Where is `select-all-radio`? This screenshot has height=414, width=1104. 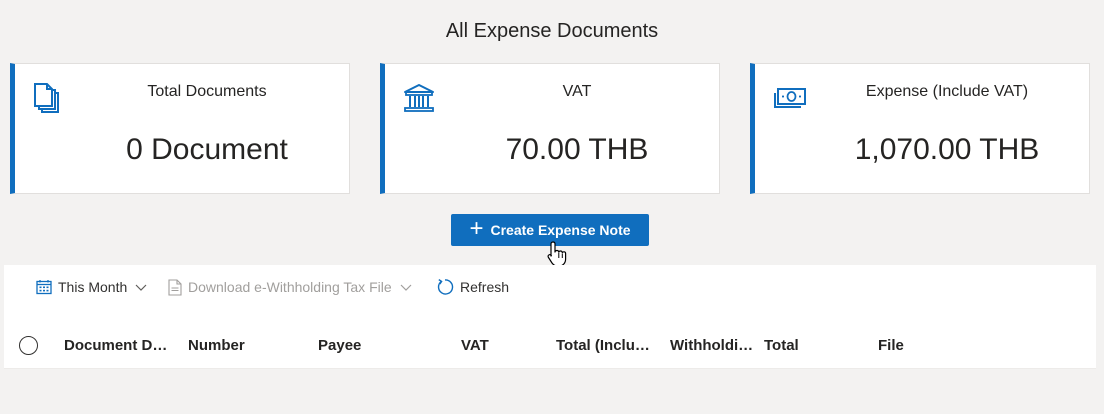 select-all-radio is located at coordinates (28, 345).